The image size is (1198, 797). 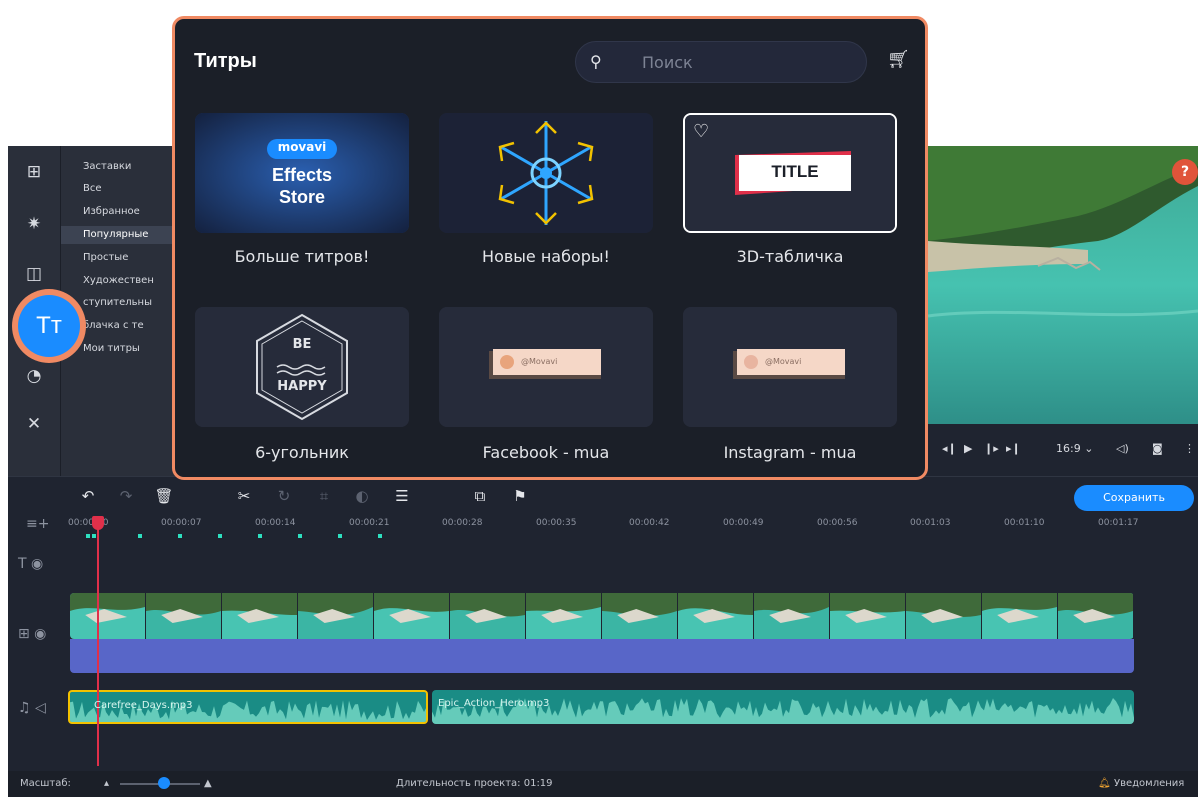 I want to click on category-item: Простые, so click(x=105, y=258).